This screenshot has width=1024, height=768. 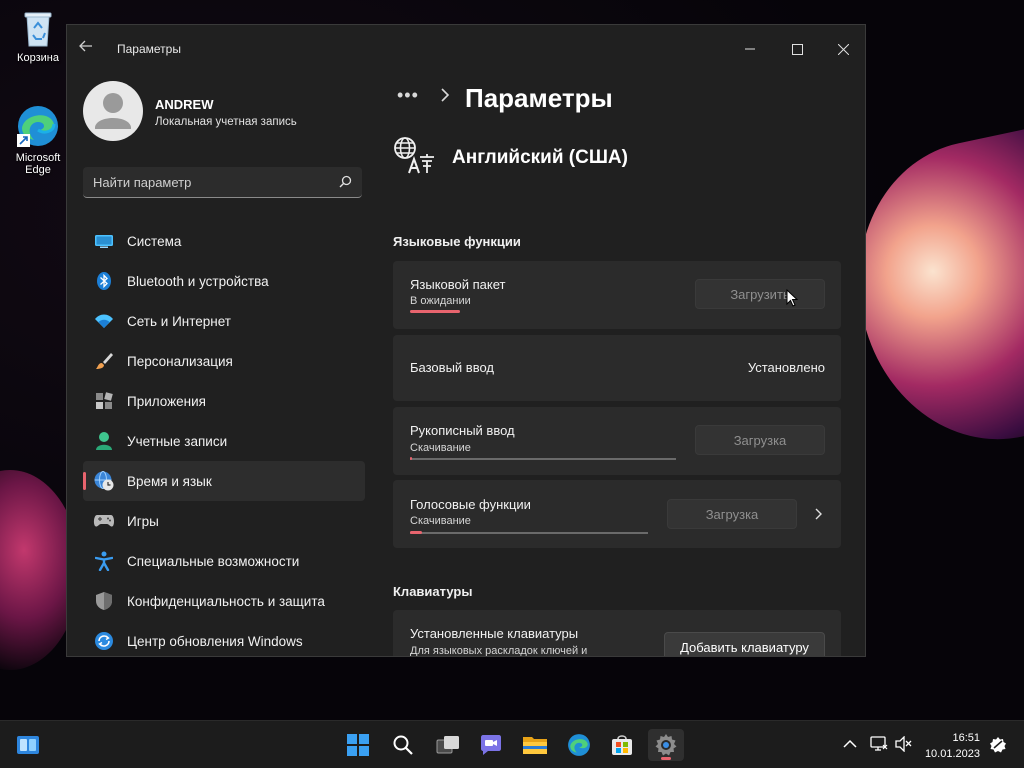 What do you see at coordinates (904, 744) in the screenshot?
I see `volume-muted-icon` at bounding box center [904, 744].